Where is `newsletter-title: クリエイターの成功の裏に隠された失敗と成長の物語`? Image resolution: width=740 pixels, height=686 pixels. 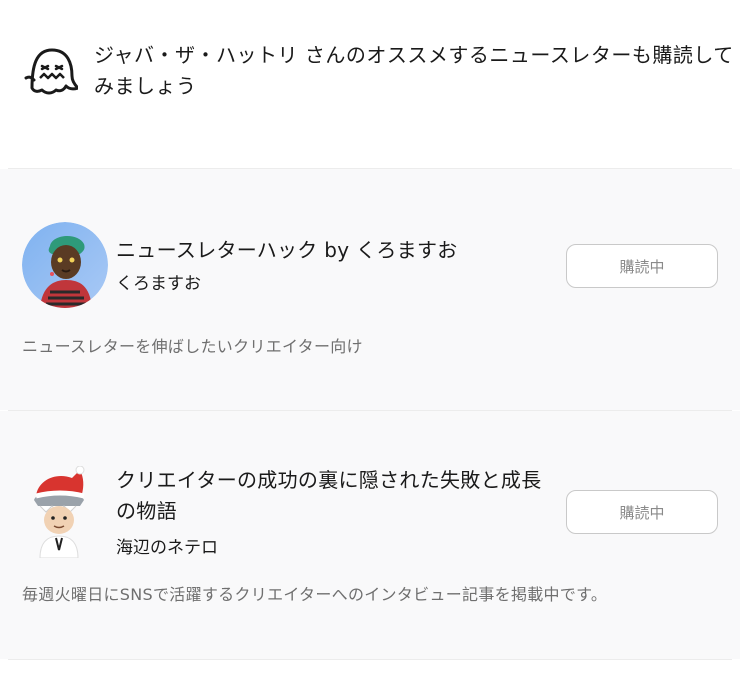
newsletter-title: クリエイターの成功の裏に隠された失敗と成長の物語 is located at coordinates (336, 496).